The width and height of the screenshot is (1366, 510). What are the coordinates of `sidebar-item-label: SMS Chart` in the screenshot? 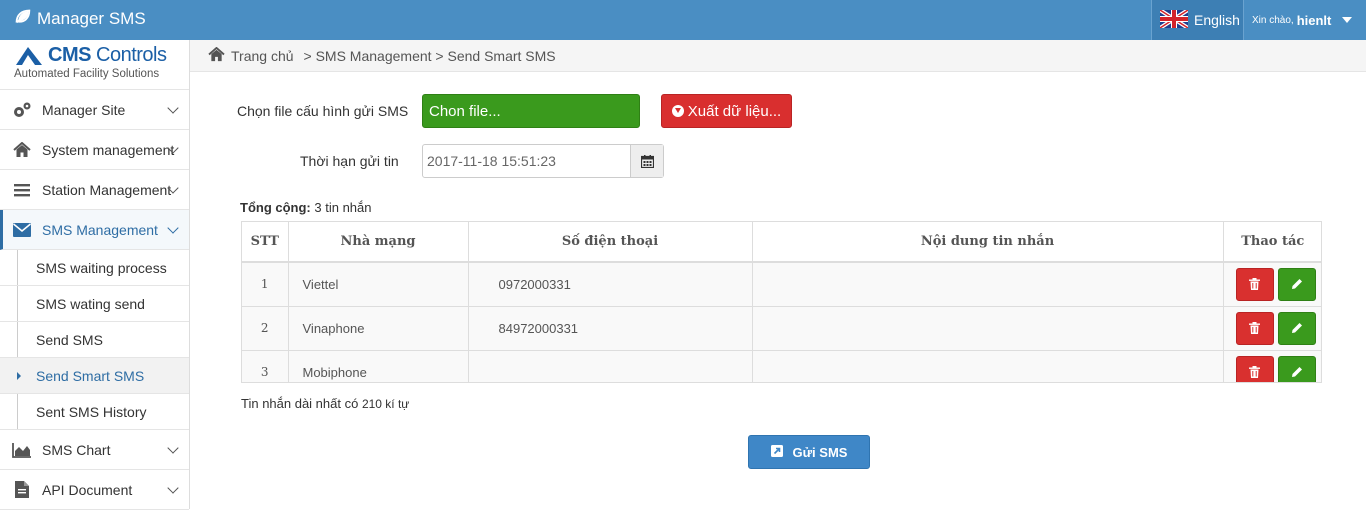 It's located at (76, 449).